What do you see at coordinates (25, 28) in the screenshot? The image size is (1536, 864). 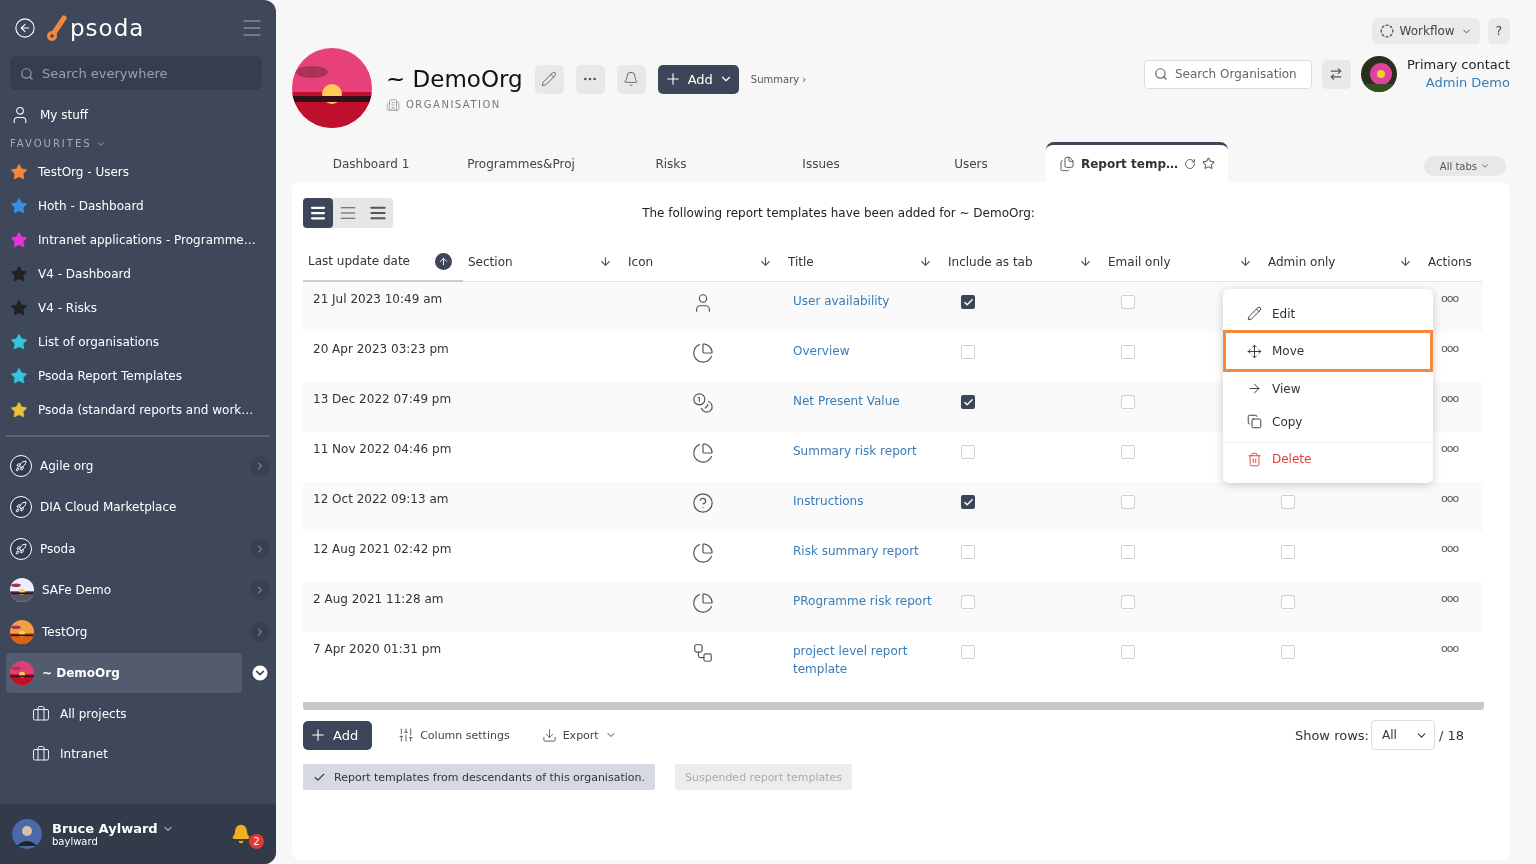 I see `back-icon` at bounding box center [25, 28].